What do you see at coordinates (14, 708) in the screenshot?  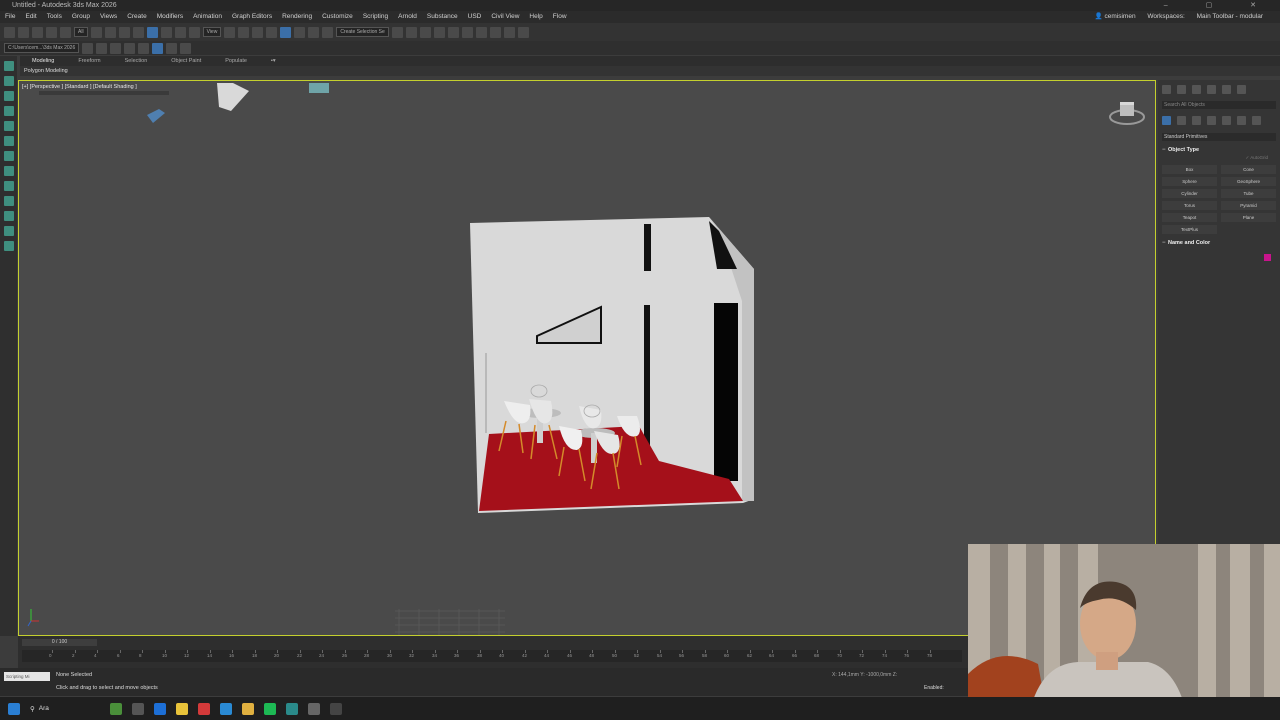 I see `start-icon` at bounding box center [14, 708].